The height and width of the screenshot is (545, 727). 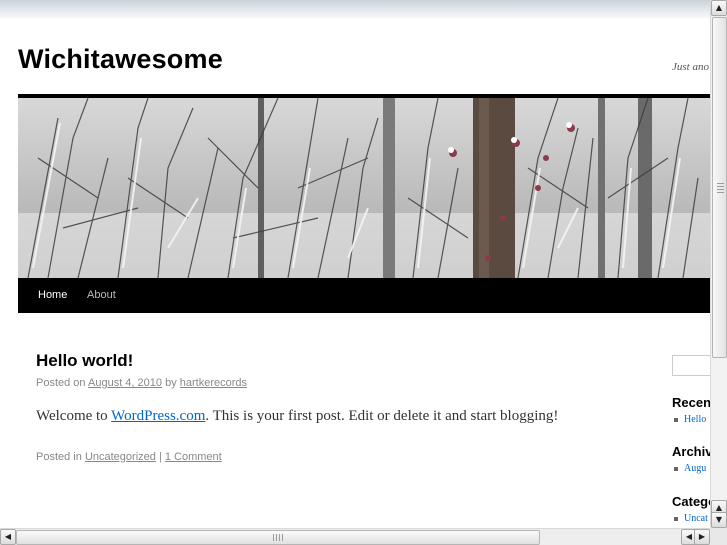 I want to click on nav-item-about: About, so click(x=101, y=295).